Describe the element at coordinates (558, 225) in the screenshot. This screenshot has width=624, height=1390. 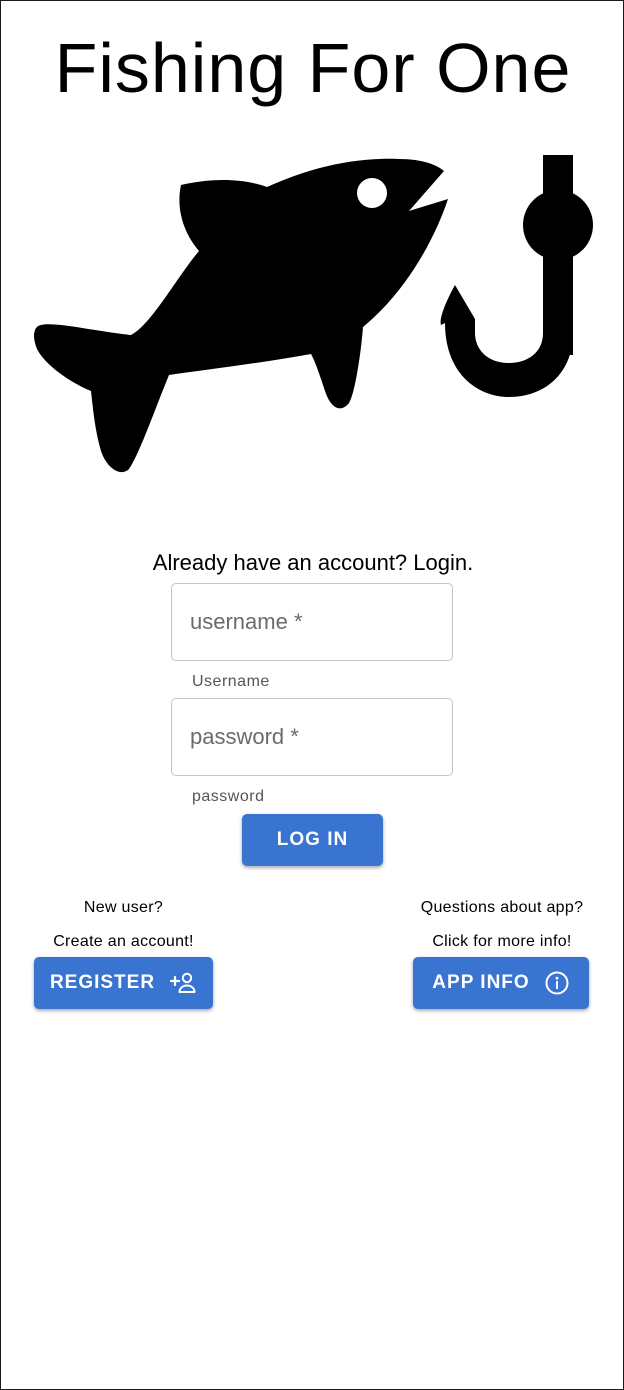
I see `hook-eye-ball` at that location.